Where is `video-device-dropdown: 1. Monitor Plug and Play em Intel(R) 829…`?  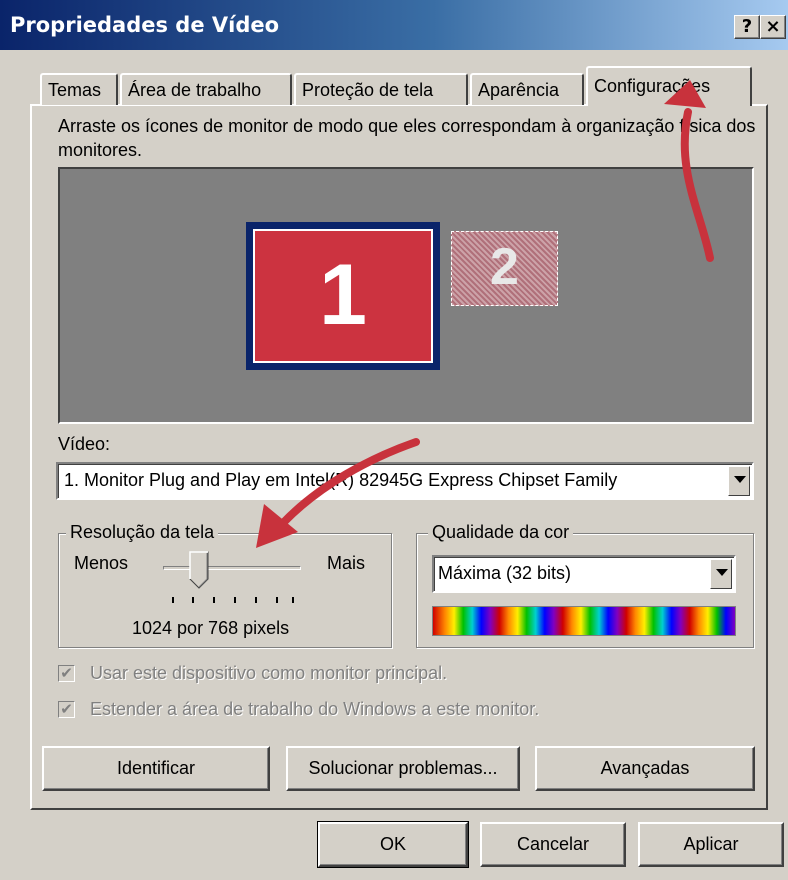
video-device-dropdown: 1. Monitor Plug and Play em Intel(R) 829… is located at coordinates (405, 481).